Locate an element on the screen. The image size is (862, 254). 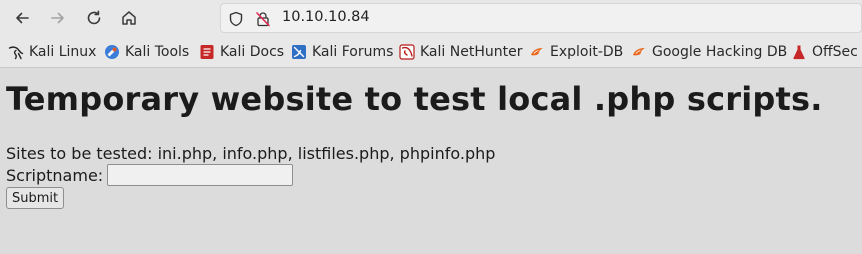
home-icon is located at coordinates (129, 18).